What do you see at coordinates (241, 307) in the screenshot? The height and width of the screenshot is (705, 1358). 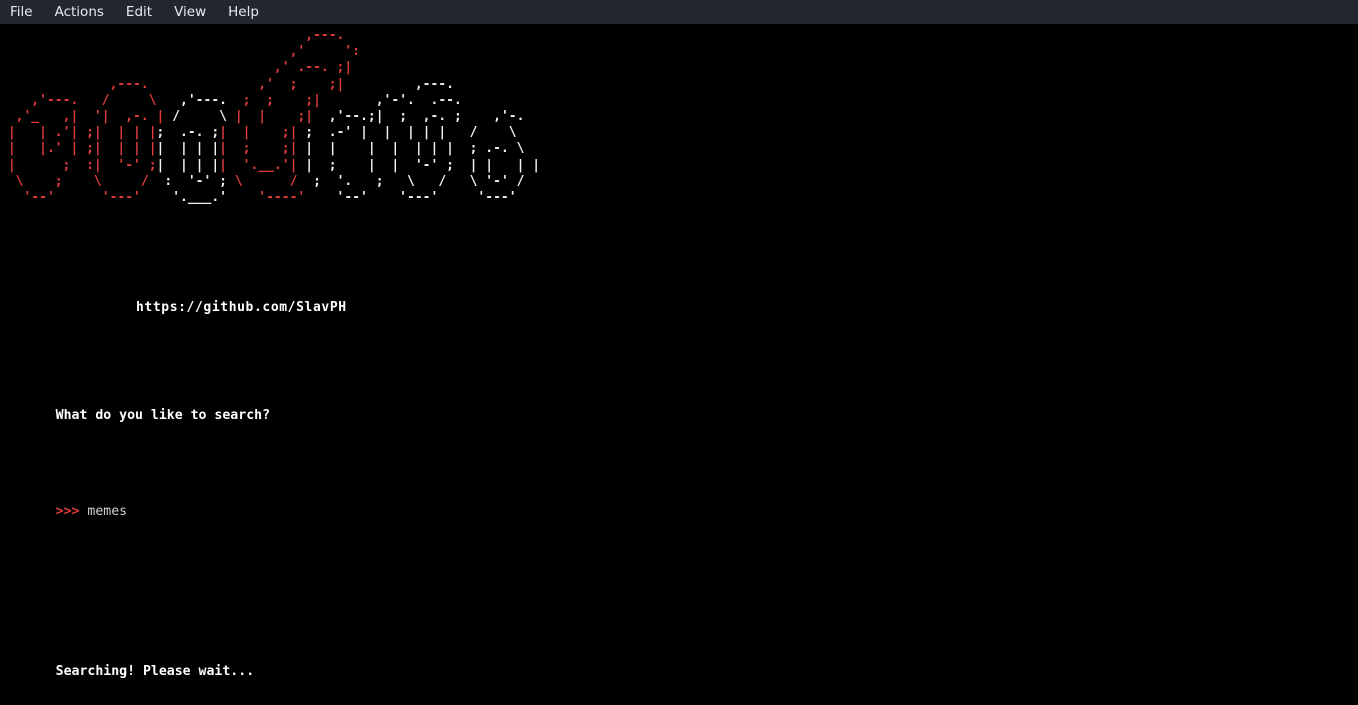 I see `banner-github-url: https://github.com/SlavPH` at bounding box center [241, 307].